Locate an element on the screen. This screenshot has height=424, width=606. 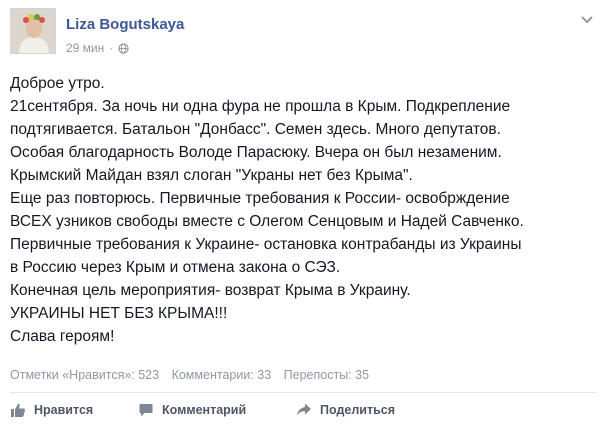
thumbs-up-icon is located at coordinates (18, 410).